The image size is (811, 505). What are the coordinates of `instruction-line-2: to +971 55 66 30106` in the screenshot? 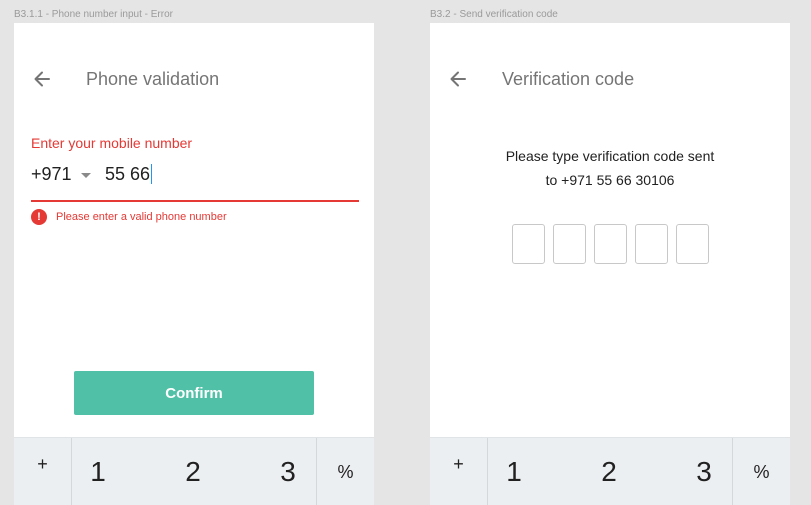 It's located at (610, 180).